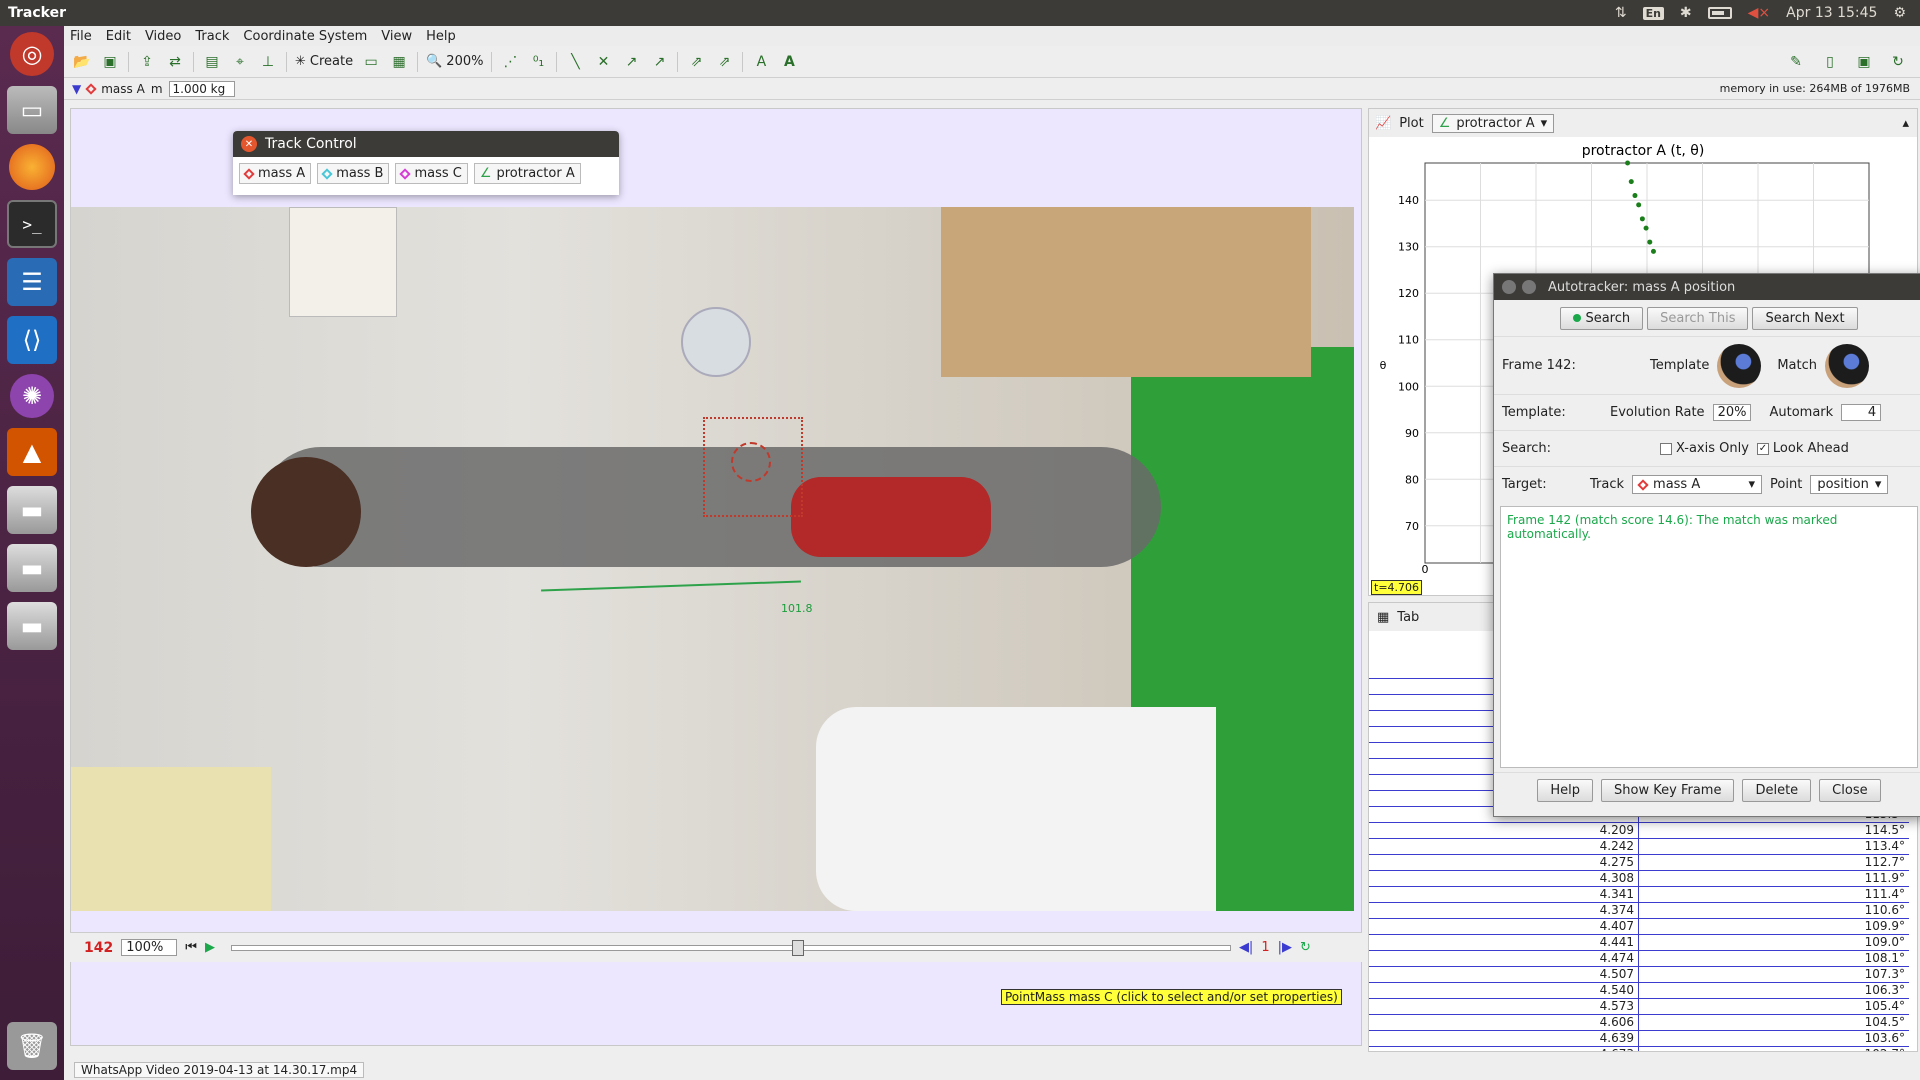 The image size is (1920, 1080). What do you see at coordinates (98, 948) in the screenshot?
I see `frame-number: 142` at bounding box center [98, 948].